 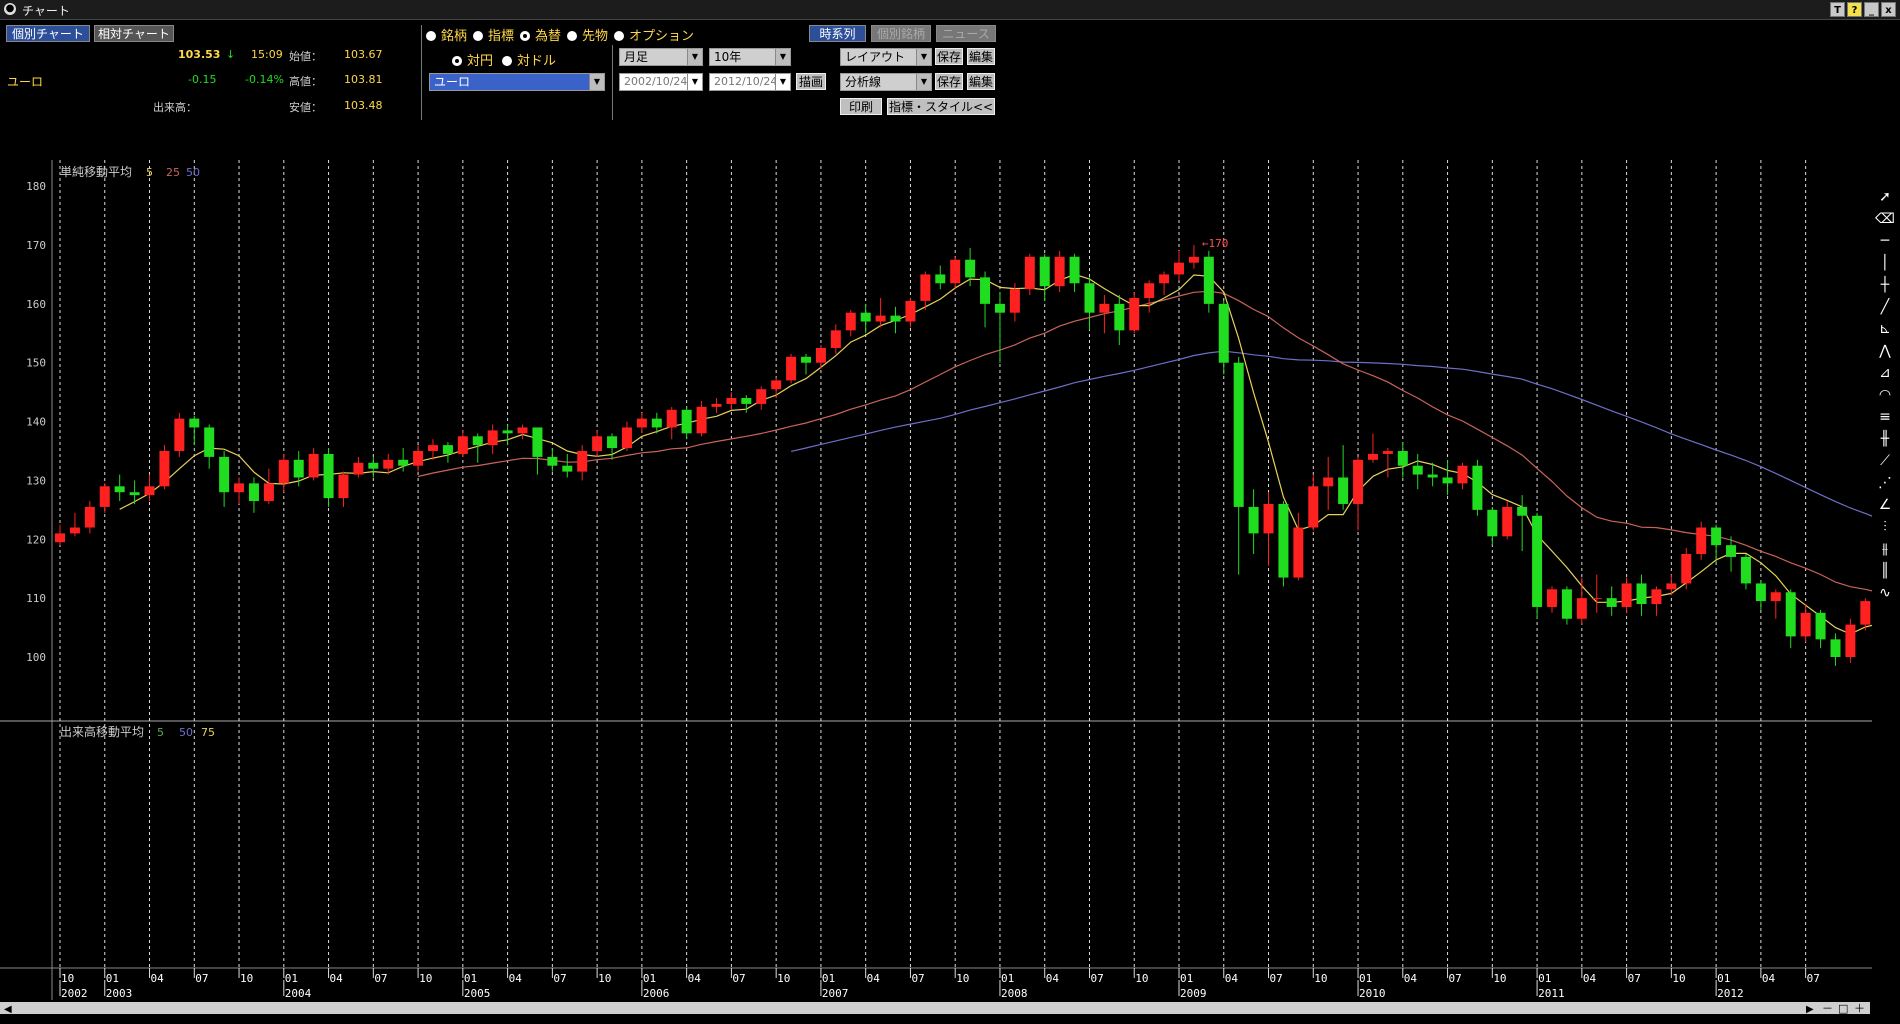 I want to click on draw-button: 描画, so click(x=811, y=81).